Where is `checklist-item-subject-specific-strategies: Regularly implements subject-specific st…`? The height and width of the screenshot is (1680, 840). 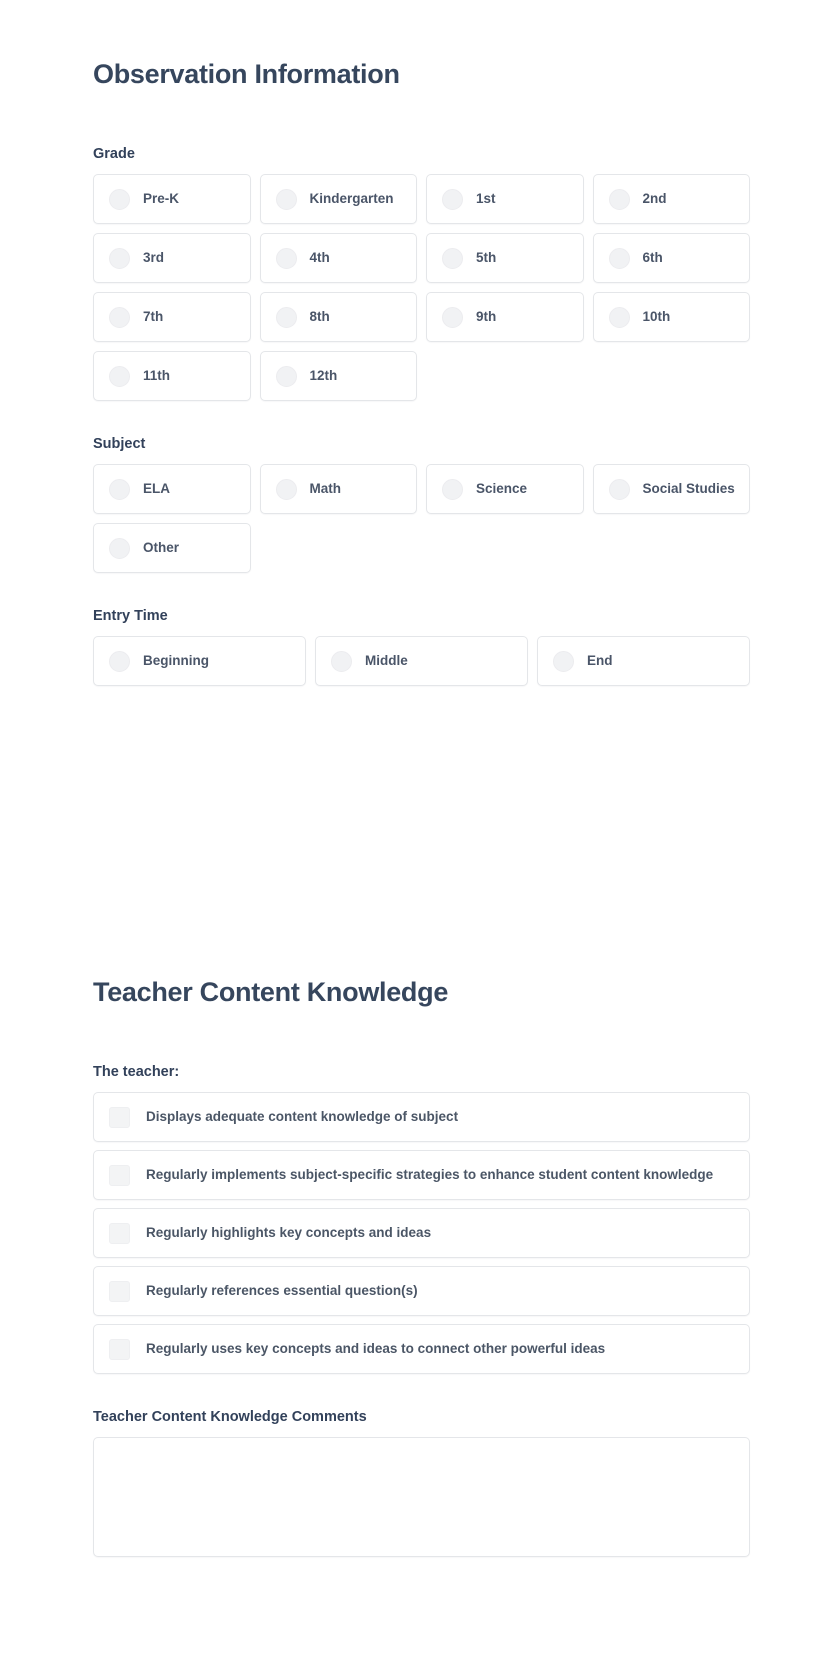 checklist-item-subject-specific-strategies: Regularly implements subject-specific st… is located at coordinates (421, 1175).